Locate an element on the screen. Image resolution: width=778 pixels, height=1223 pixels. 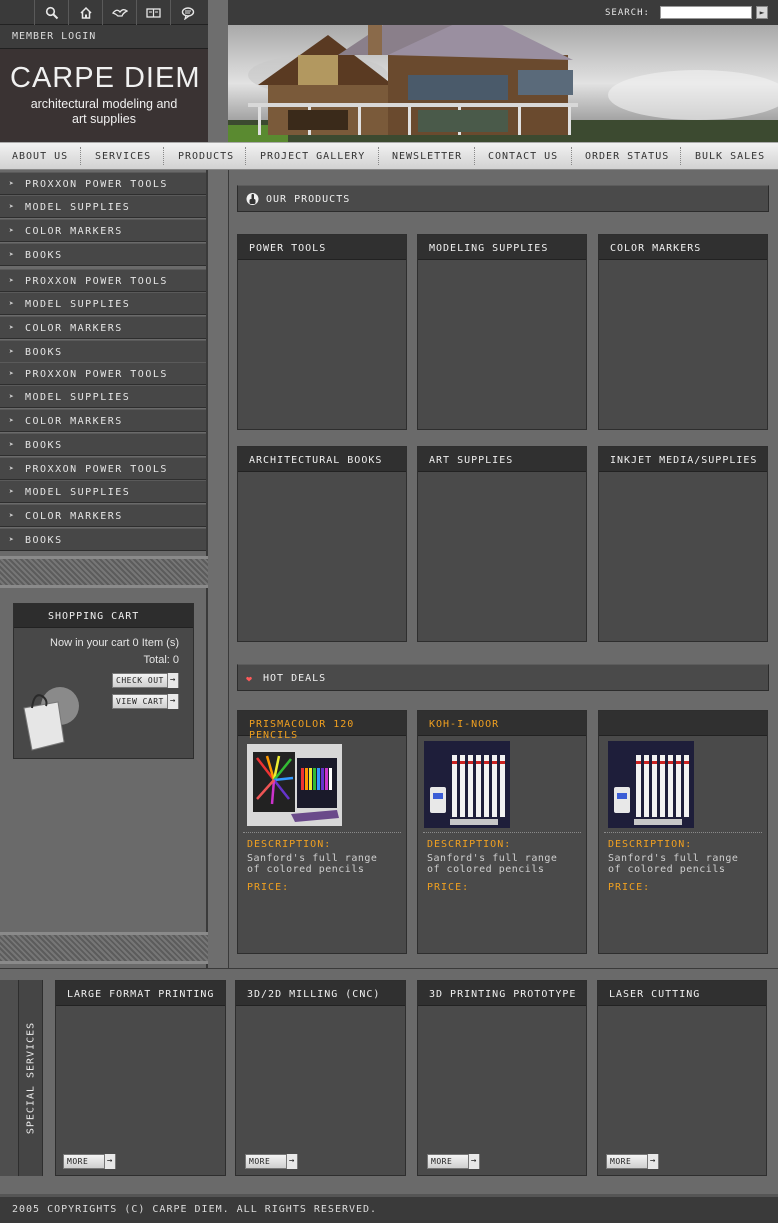
nav-contact-us: CONTACT US is located at coordinates (523, 156).